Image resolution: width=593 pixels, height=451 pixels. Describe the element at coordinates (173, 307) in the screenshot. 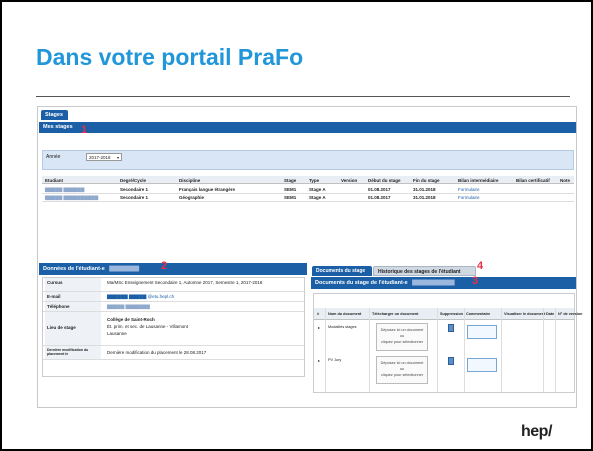

I see `info-row: Téléphone ▇▇▇▇▇ ▇▇▇▇▇▇▇` at that location.